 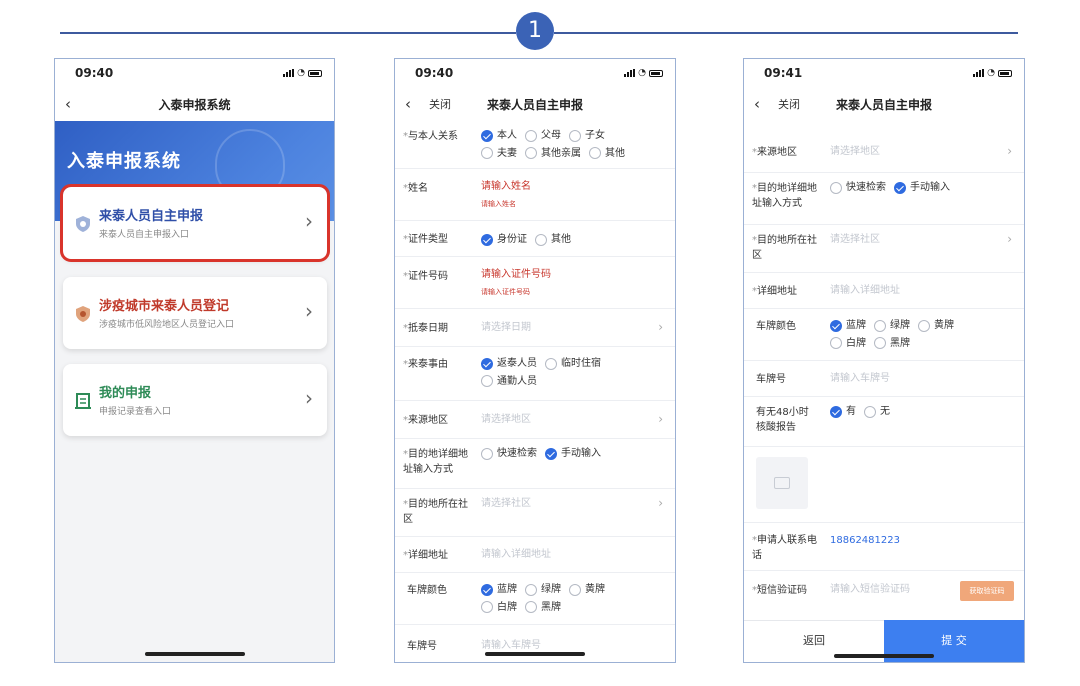 I want to click on radio-option: 通勤人员, so click(x=509, y=381).